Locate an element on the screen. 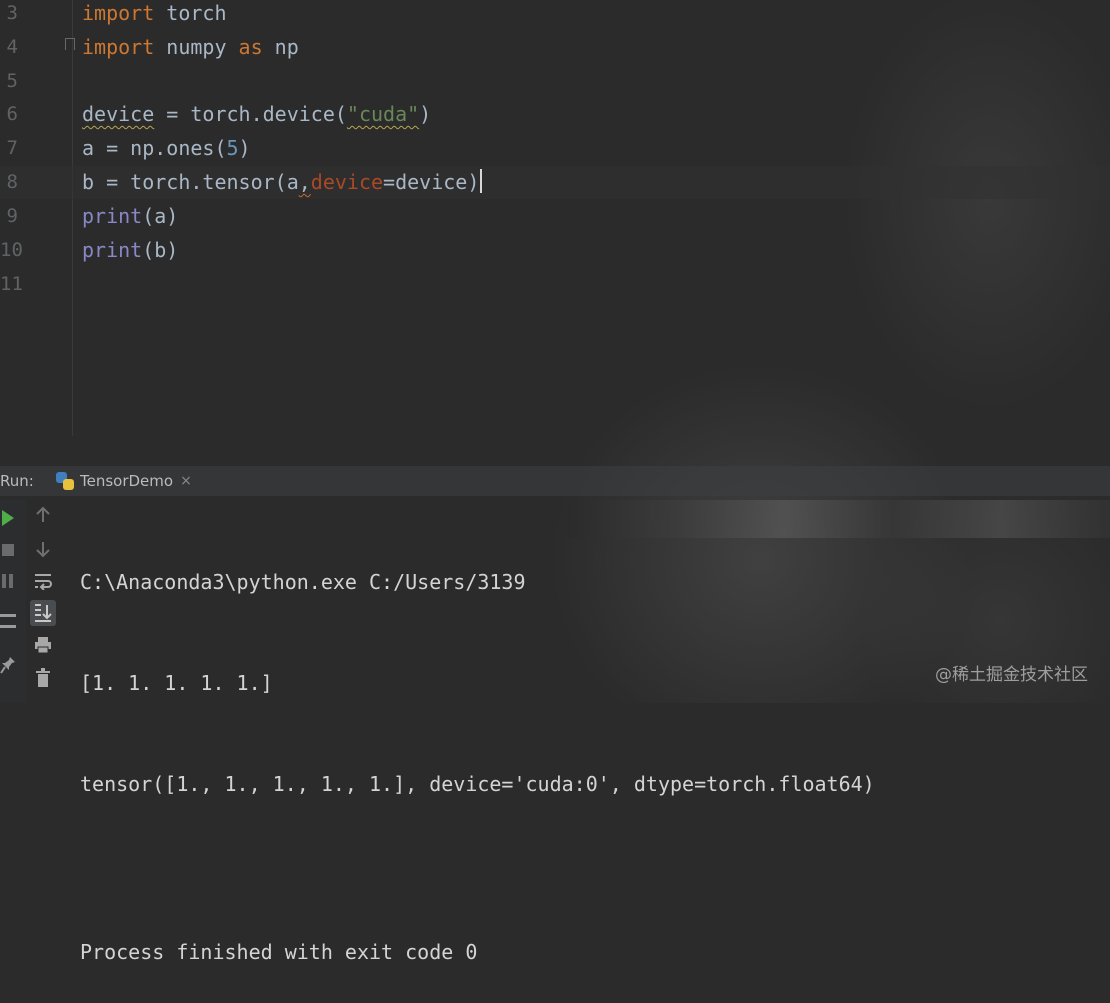 The image size is (1110, 1003). code-line: 3 import torch is located at coordinates (555, 15).